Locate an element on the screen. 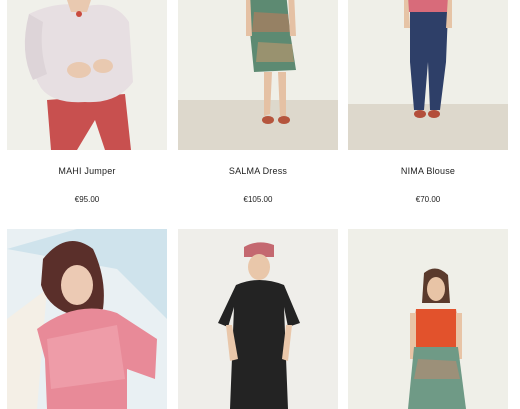 The image size is (520, 409). product-name: NIMA Blouse is located at coordinates (428, 171).